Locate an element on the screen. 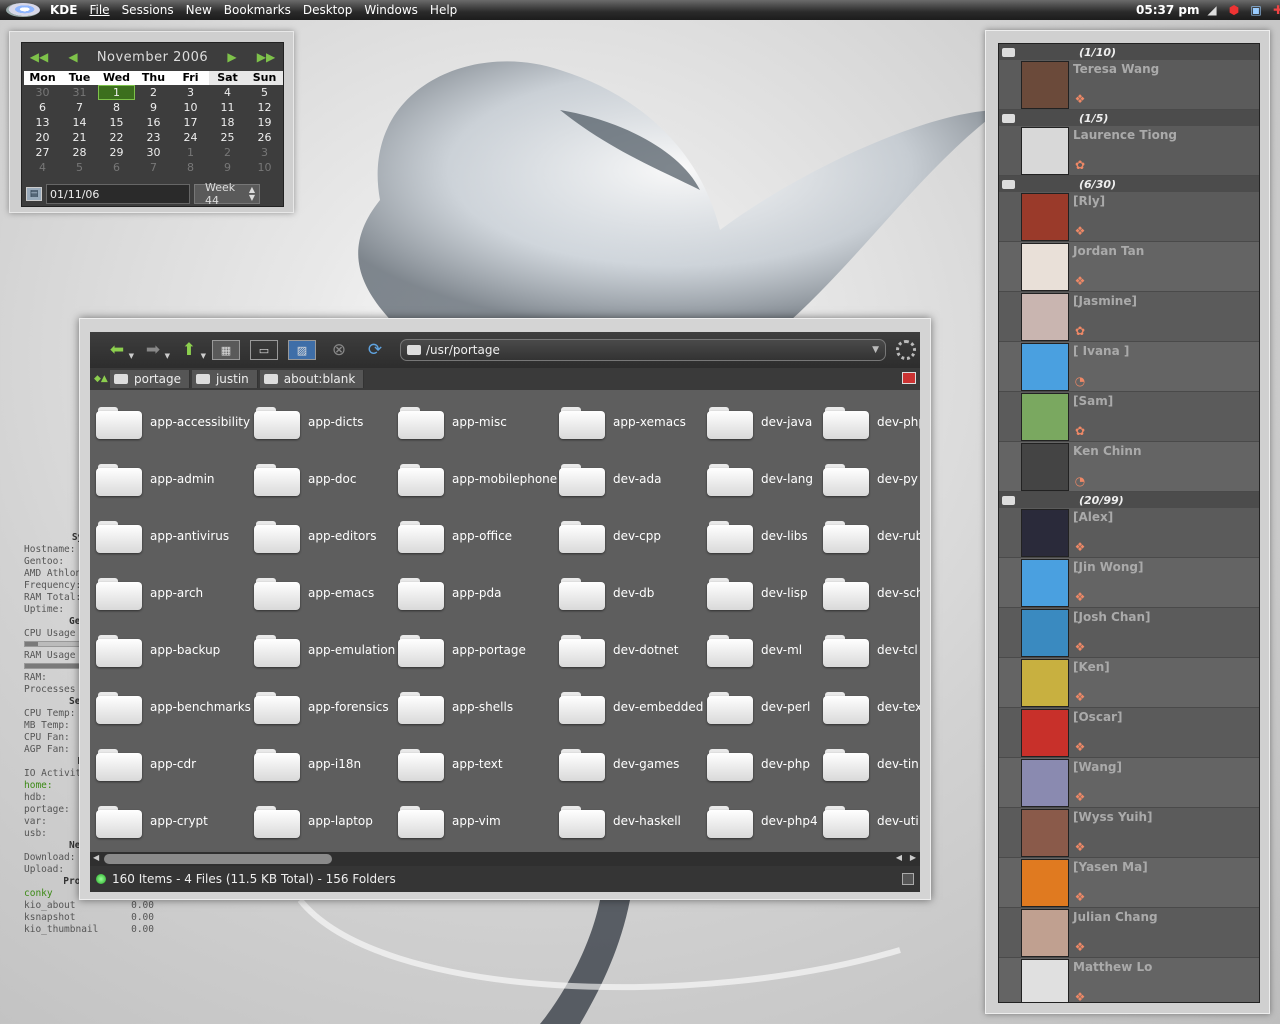 This screenshot has width=1280, height=1024. scrollbar-thumb is located at coordinates (218, 859).